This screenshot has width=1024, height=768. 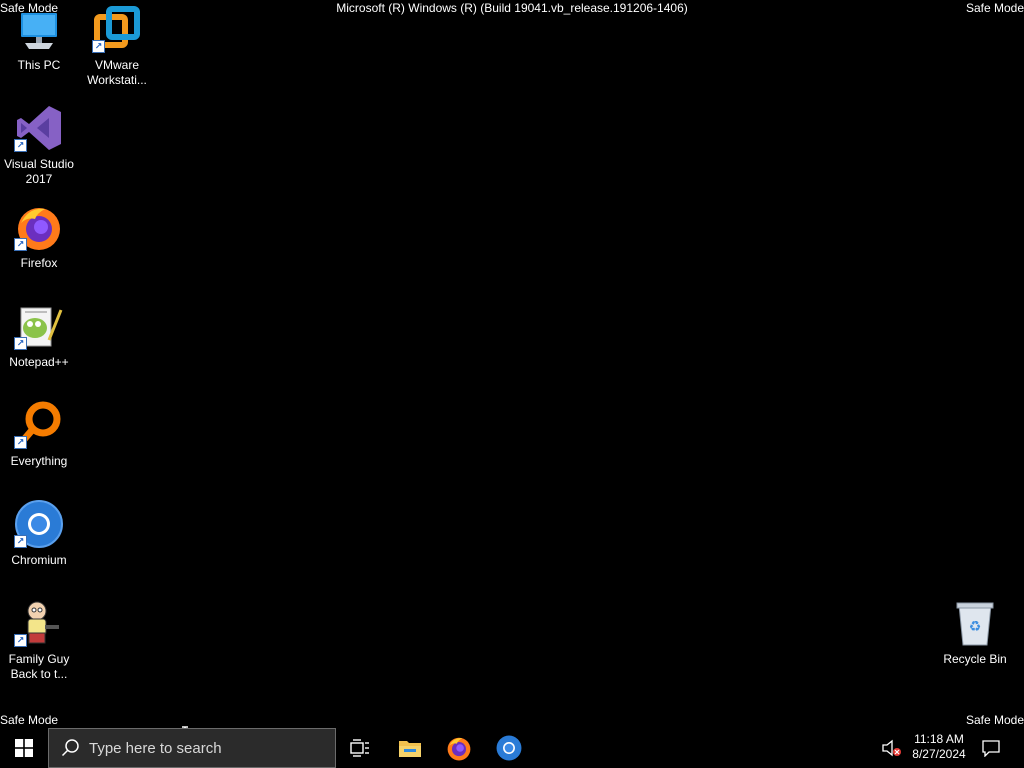 I want to click on firefox-icon, so click(x=459, y=749).